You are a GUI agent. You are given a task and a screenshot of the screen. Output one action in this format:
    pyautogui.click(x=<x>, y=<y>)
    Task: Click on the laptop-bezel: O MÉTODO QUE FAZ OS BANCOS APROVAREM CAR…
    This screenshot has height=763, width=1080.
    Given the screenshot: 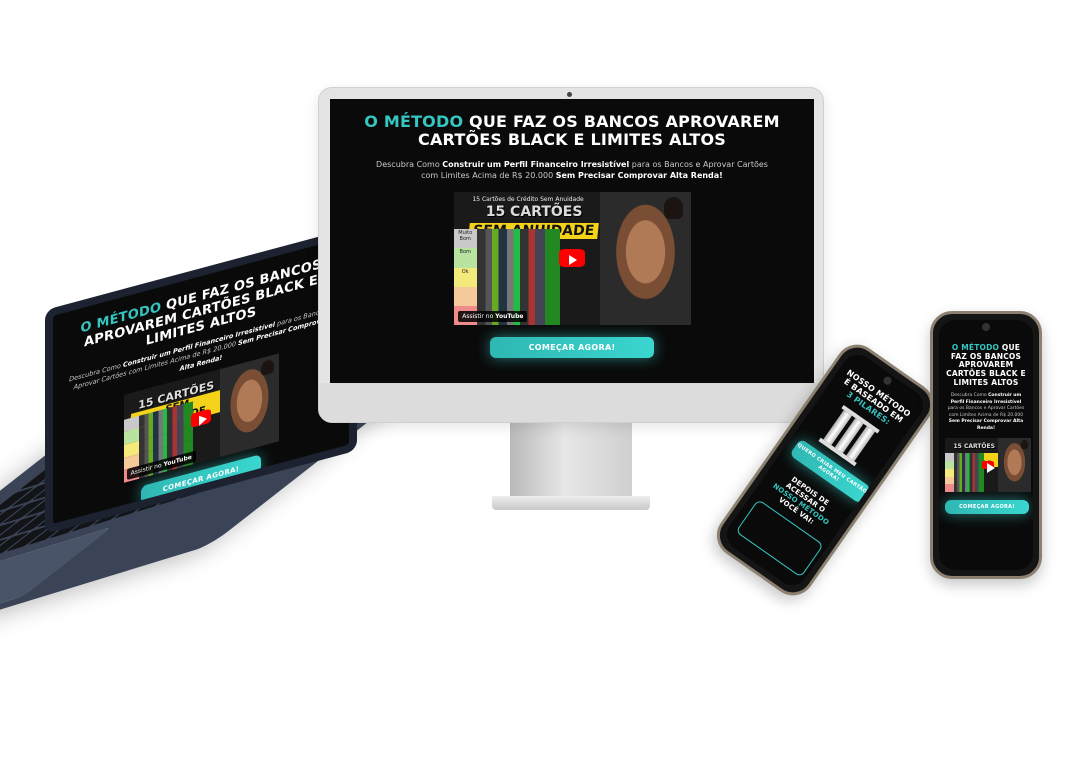 What is the action you would take?
    pyautogui.click(x=201, y=380)
    